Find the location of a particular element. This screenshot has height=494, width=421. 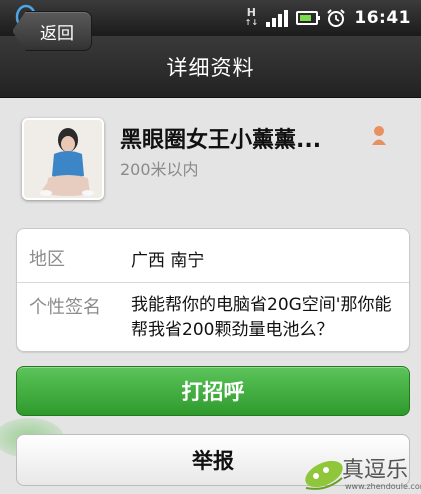

status-icons: H ↑↓ 16:41 is located at coordinates (327, 18).